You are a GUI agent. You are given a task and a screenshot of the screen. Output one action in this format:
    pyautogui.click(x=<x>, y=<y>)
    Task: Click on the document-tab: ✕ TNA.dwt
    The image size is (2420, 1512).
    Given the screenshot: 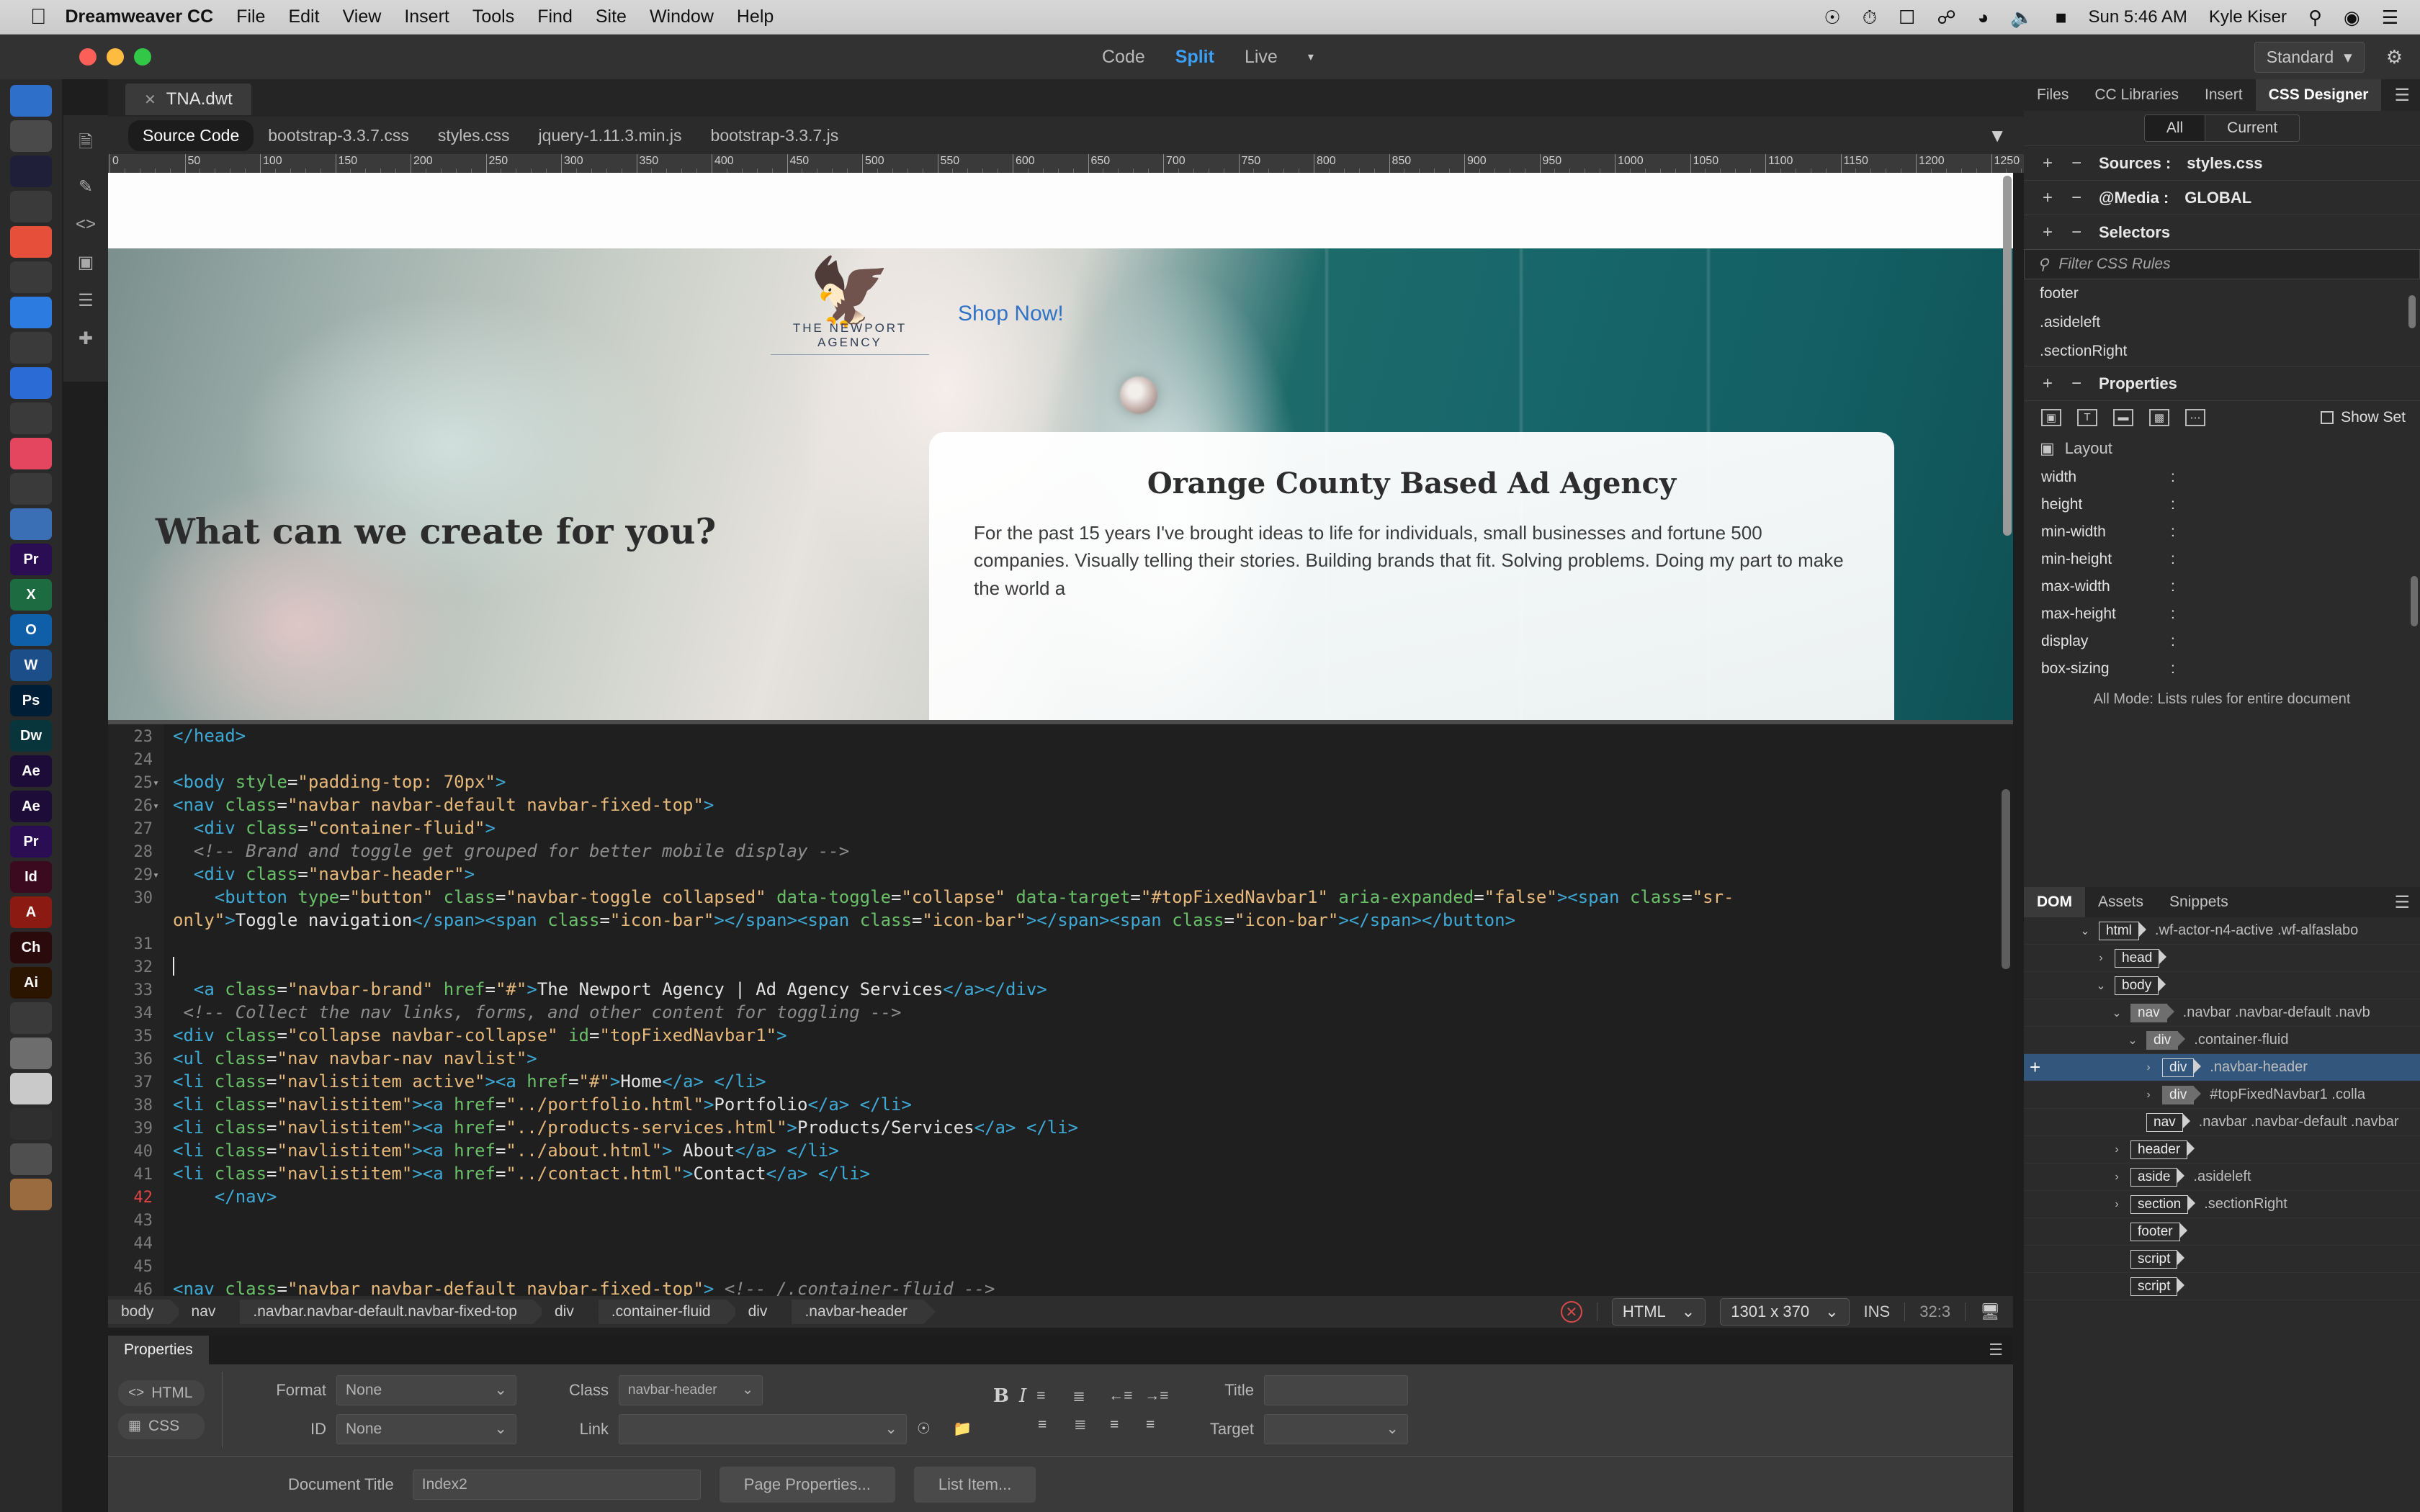 What is the action you would take?
    pyautogui.click(x=188, y=99)
    